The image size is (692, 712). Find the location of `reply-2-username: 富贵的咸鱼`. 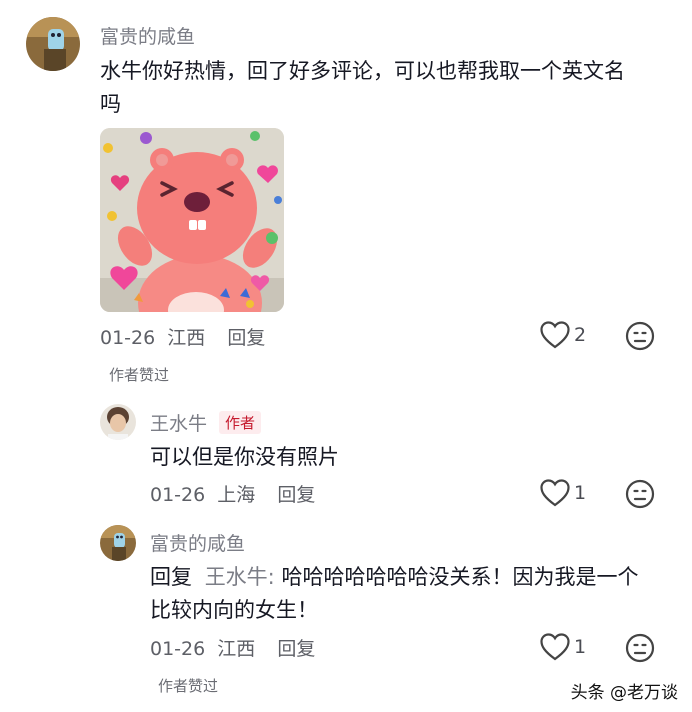

reply-2-username: 富贵的咸鱼 is located at coordinates (197, 542).